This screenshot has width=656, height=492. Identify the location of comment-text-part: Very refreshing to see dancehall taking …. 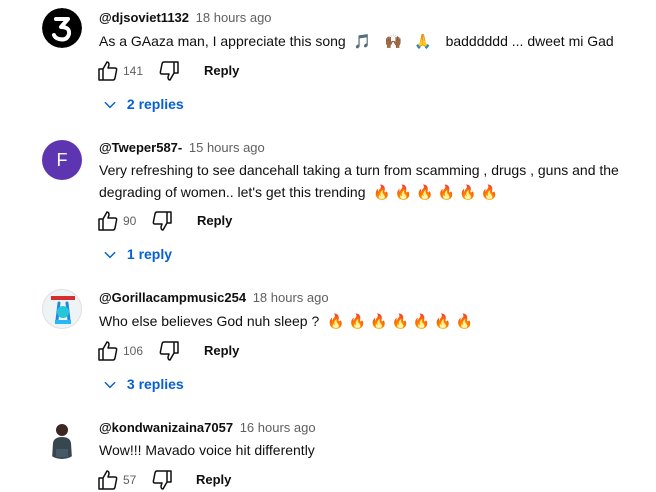
(359, 181).